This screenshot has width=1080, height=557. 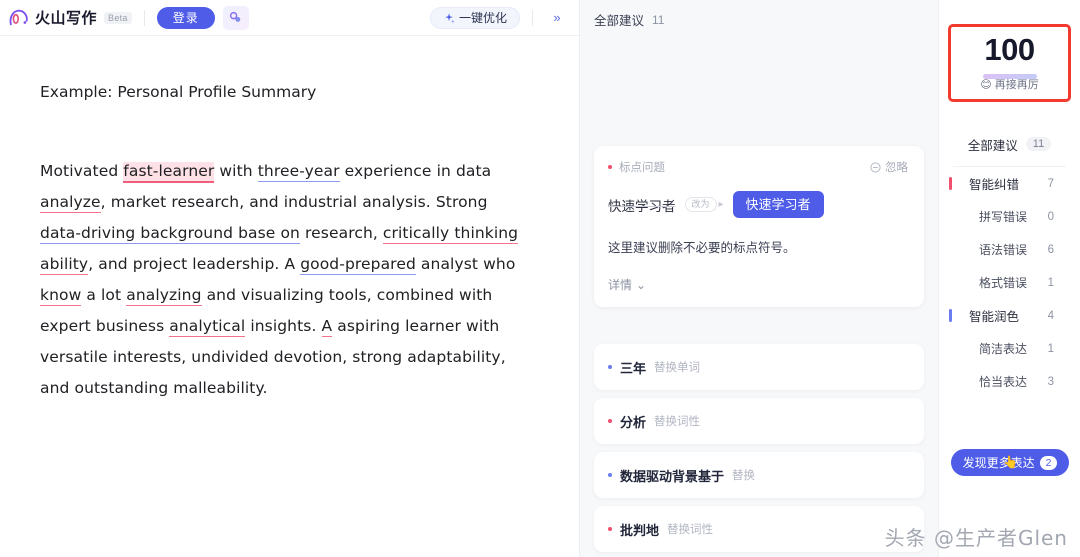 What do you see at coordinates (994, 185) in the screenshot?
I see `category-label: 智能纠错` at bounding box center [994, 185].